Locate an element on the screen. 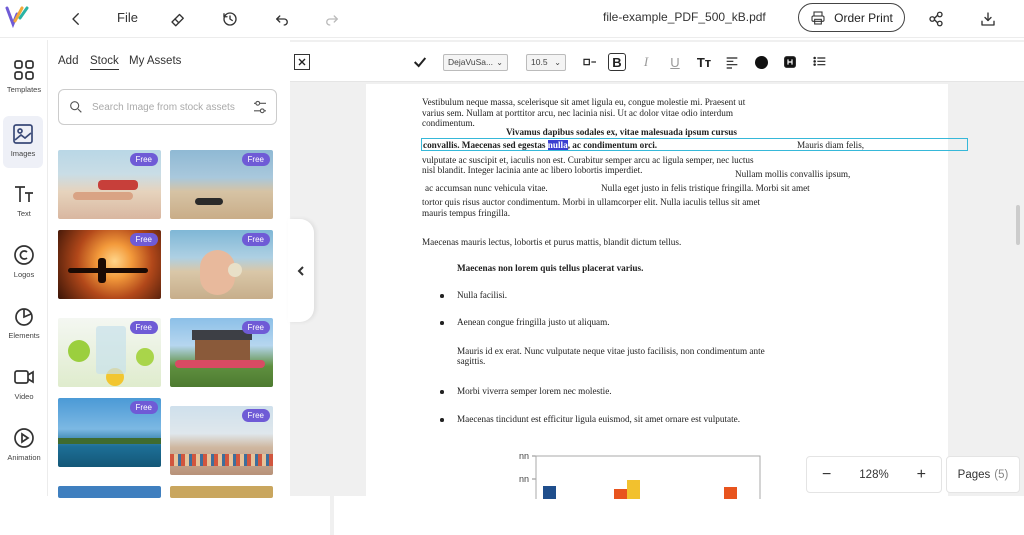  text-direction-icon is located at coordinates (590, 62).